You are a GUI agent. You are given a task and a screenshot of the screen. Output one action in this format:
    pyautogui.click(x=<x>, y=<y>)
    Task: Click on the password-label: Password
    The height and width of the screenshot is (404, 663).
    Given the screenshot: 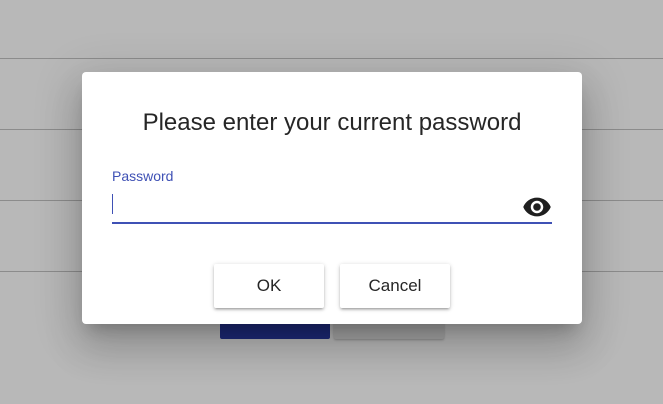 What is the action you would take?
    pyautogui.click(x=143, y=176)
    